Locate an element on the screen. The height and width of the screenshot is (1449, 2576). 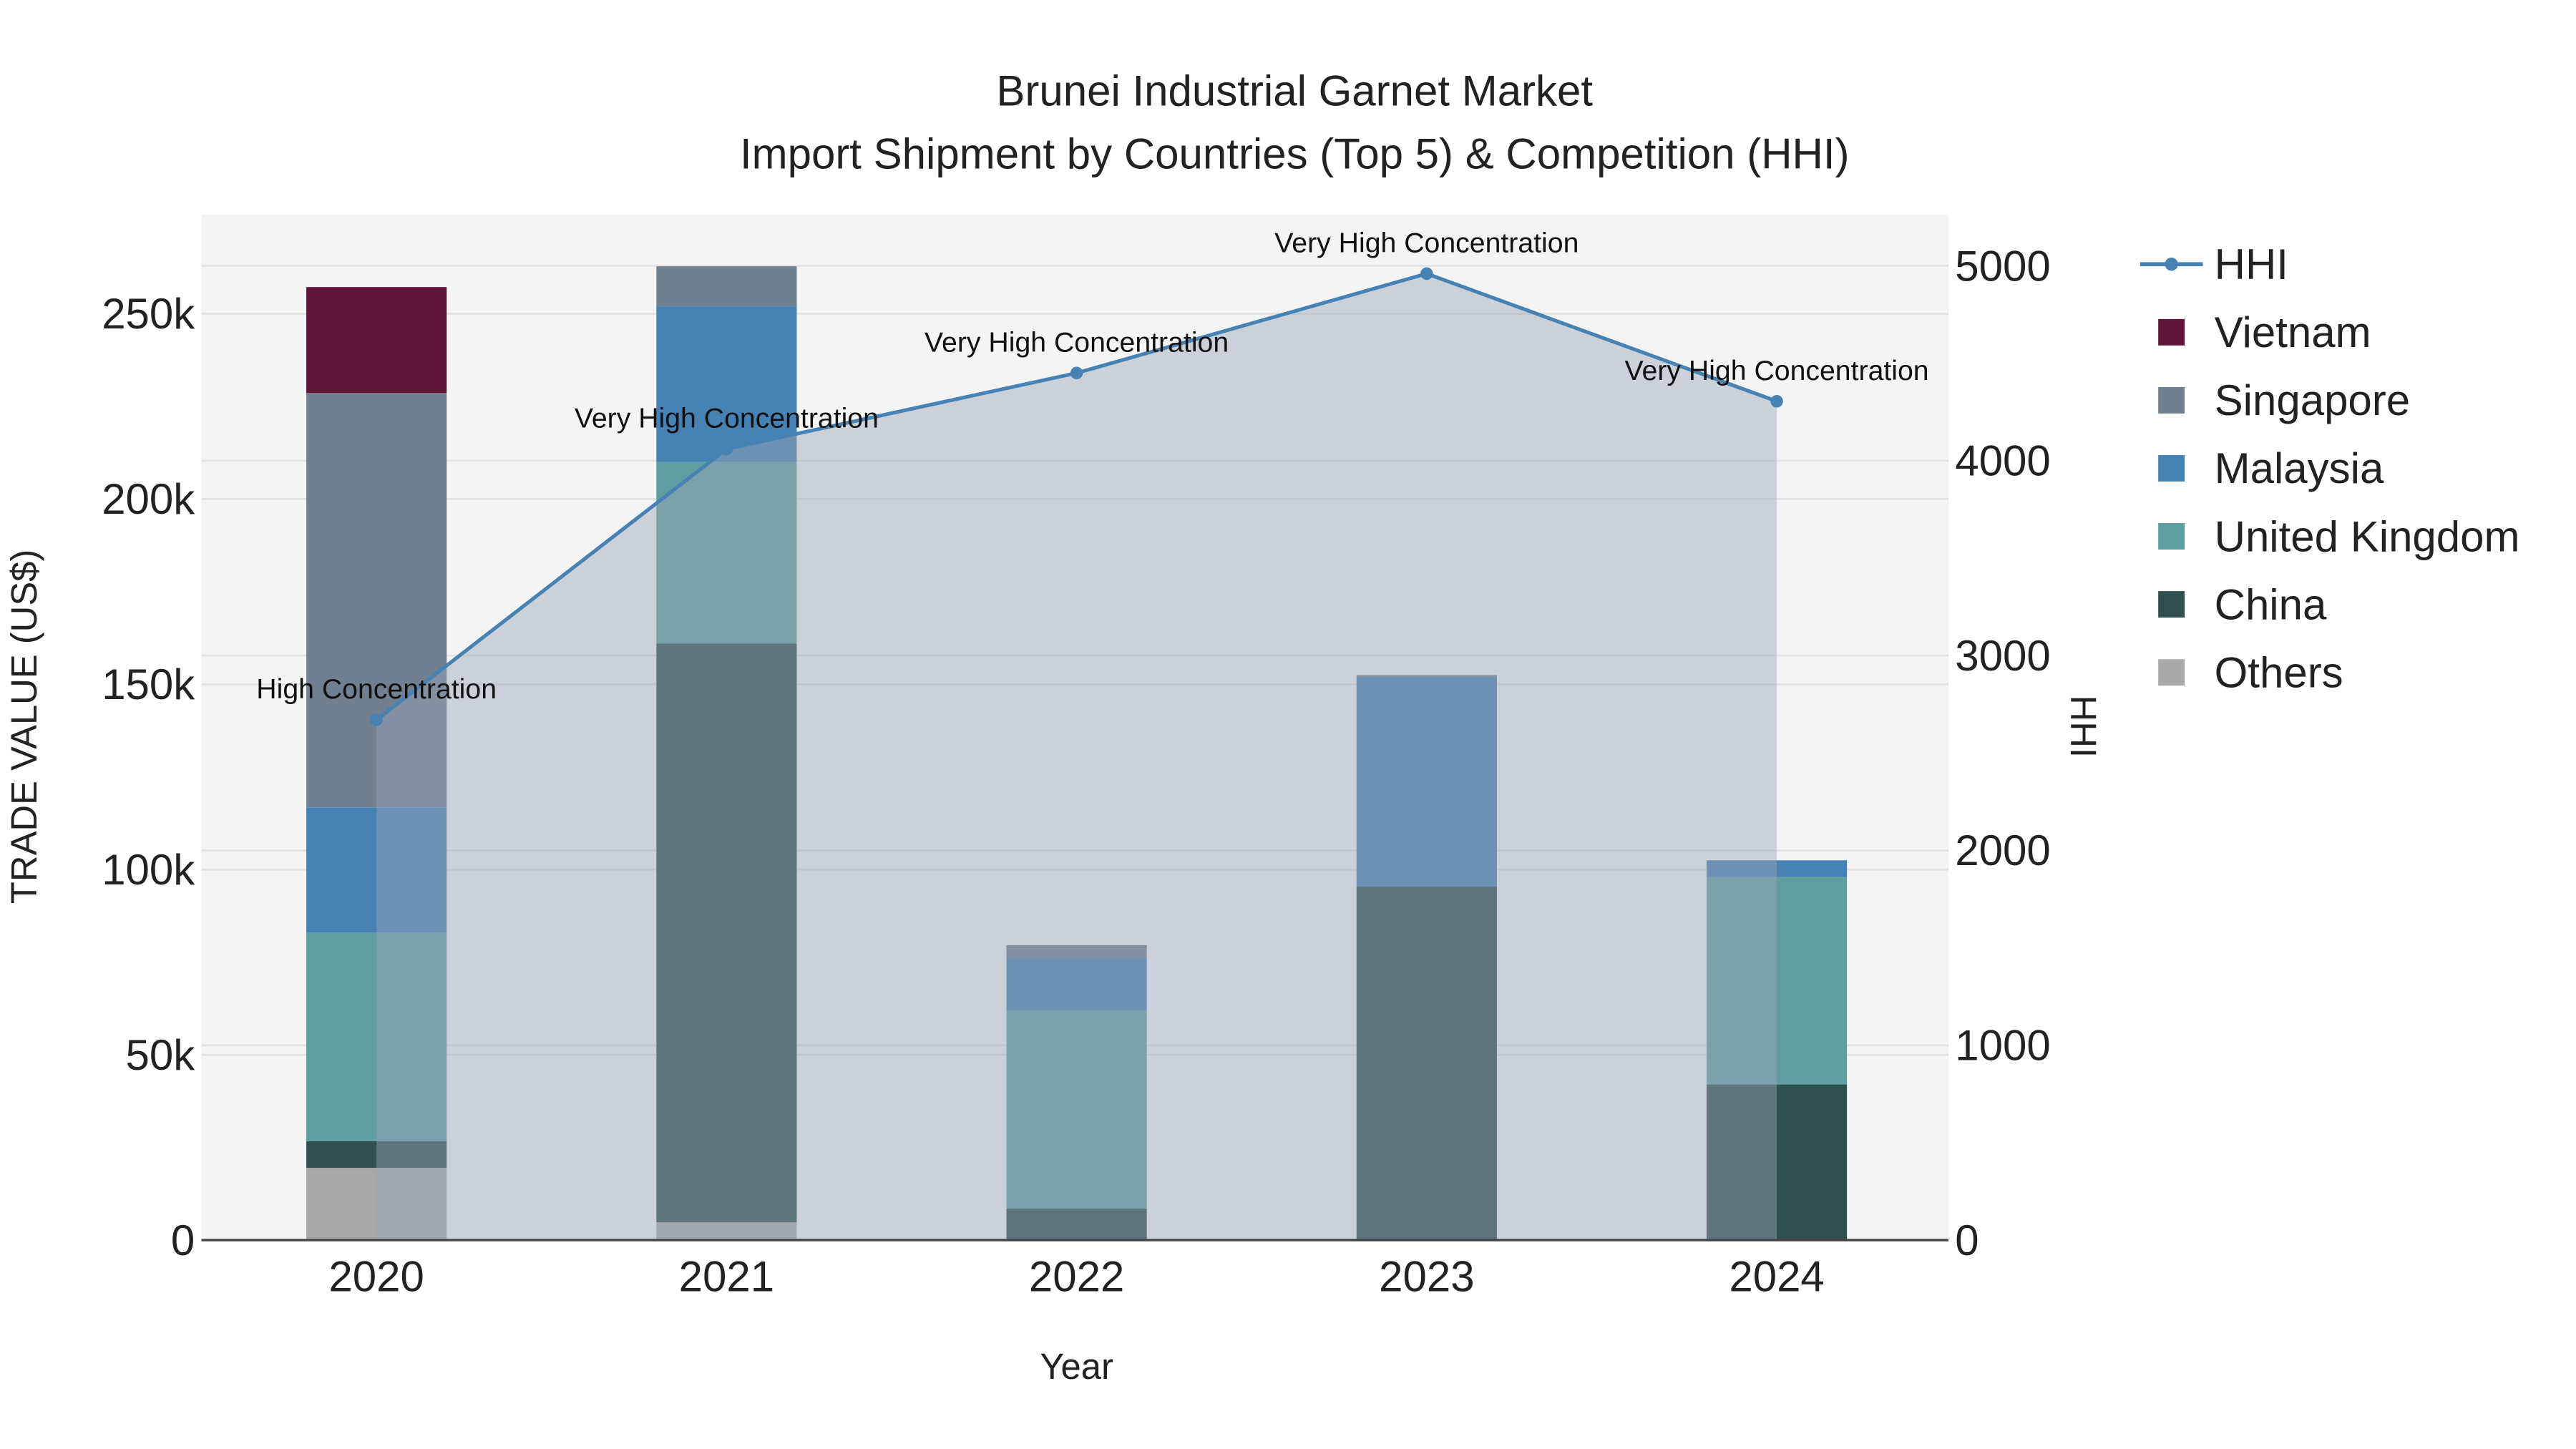
chart-title: Brunei Industrial Garnet Market is located at coordinates (1294, 91).